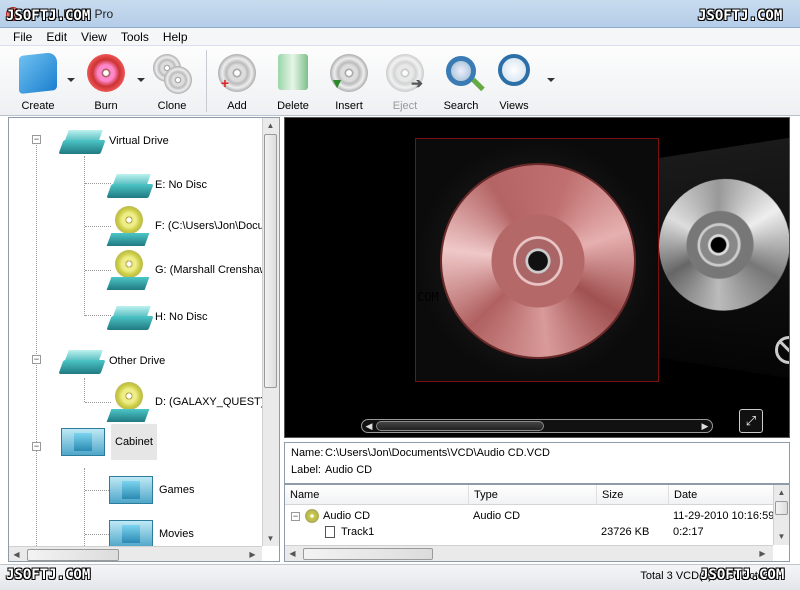  What do you see at coordinates (400, 577) in the screenshot?
I see `status-bar: Total 3 VCD(s), 0 Selected` at bounding box center [400, 577].